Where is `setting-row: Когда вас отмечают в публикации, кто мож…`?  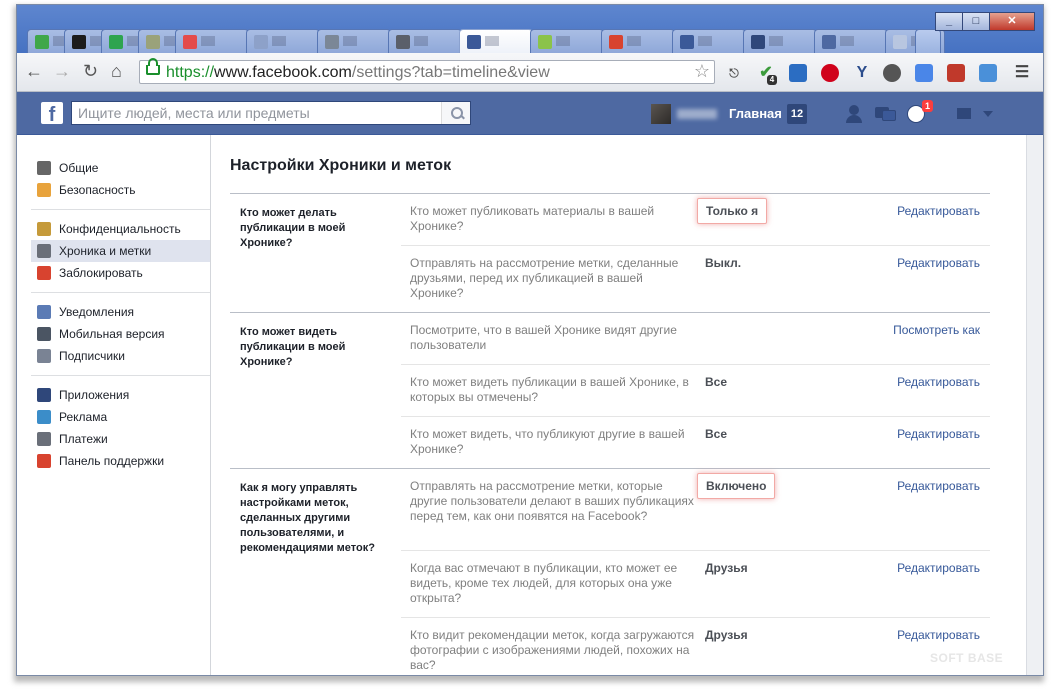
setting-row: Когда вас отмечают в публикации, кто мож… is located at coordinates (695, 583).